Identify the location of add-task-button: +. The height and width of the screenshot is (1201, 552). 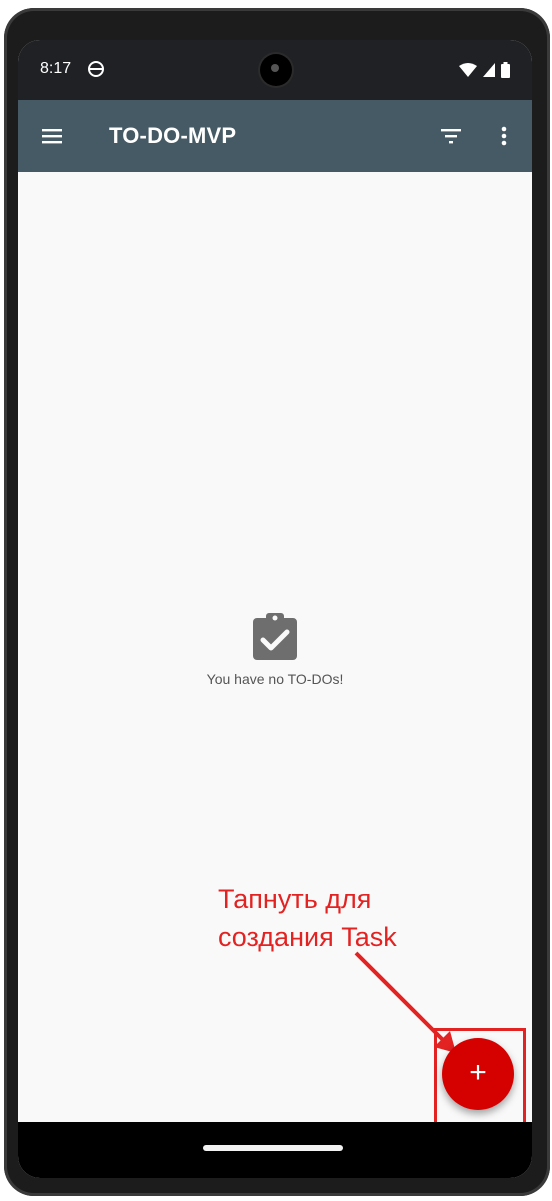
(478, 1074).